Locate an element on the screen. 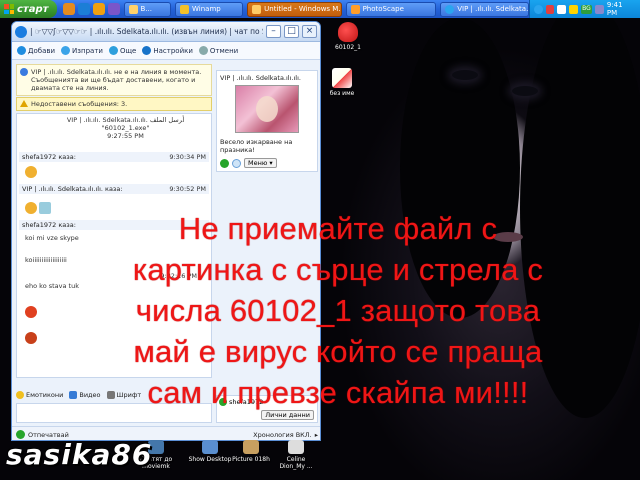 Image resolution: width=640 pixels, height=480 pixels. firefox-icon is located at coordinates (68, 9).